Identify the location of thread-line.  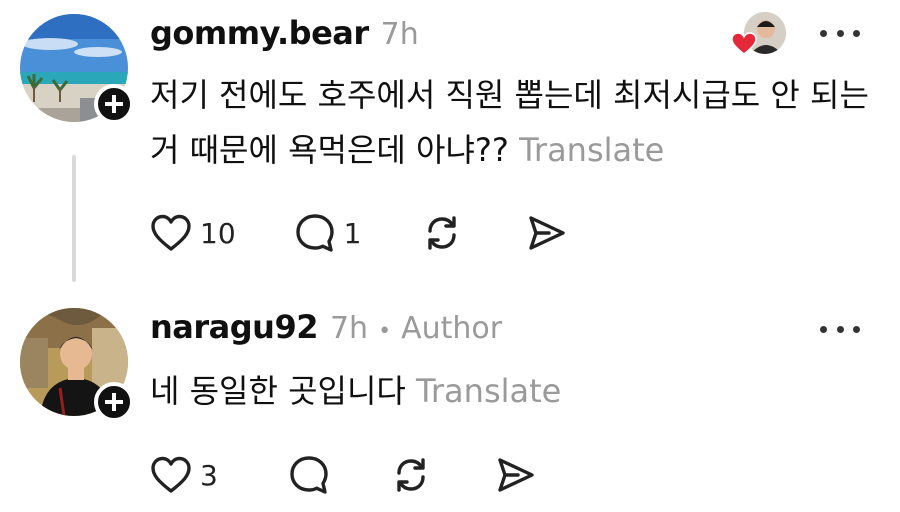
(74, 218).